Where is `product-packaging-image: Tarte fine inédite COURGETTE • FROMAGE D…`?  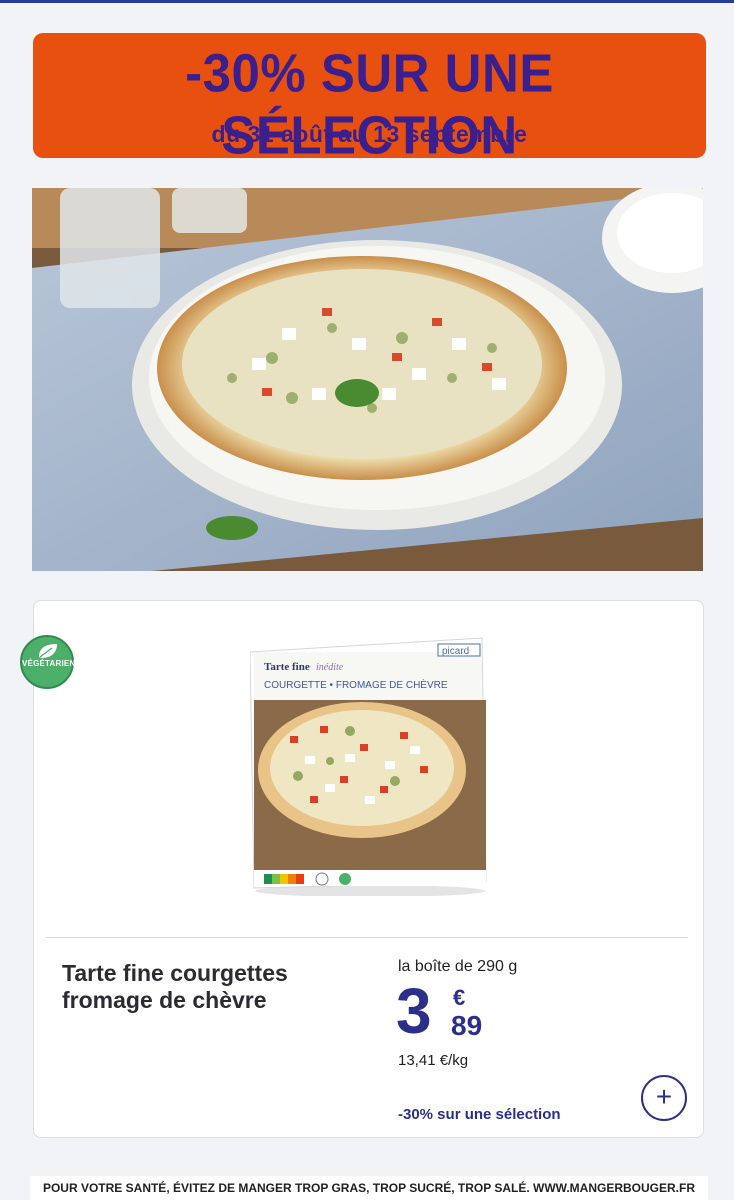 product-packaging-image: Tarte fine inédite COURGETTE • FROMAGE D… is located at coordinates (369, 766).